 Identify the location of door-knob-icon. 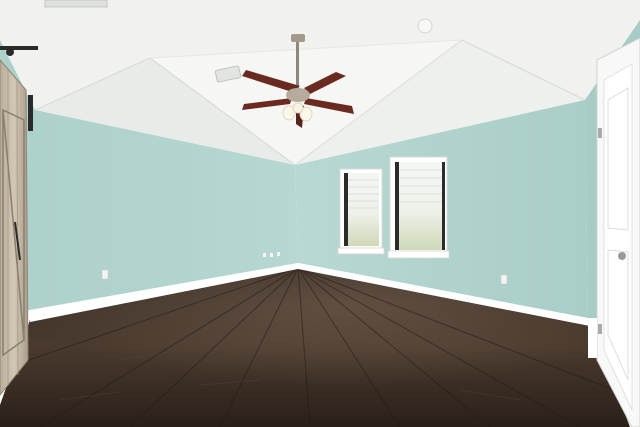
(622, 256).